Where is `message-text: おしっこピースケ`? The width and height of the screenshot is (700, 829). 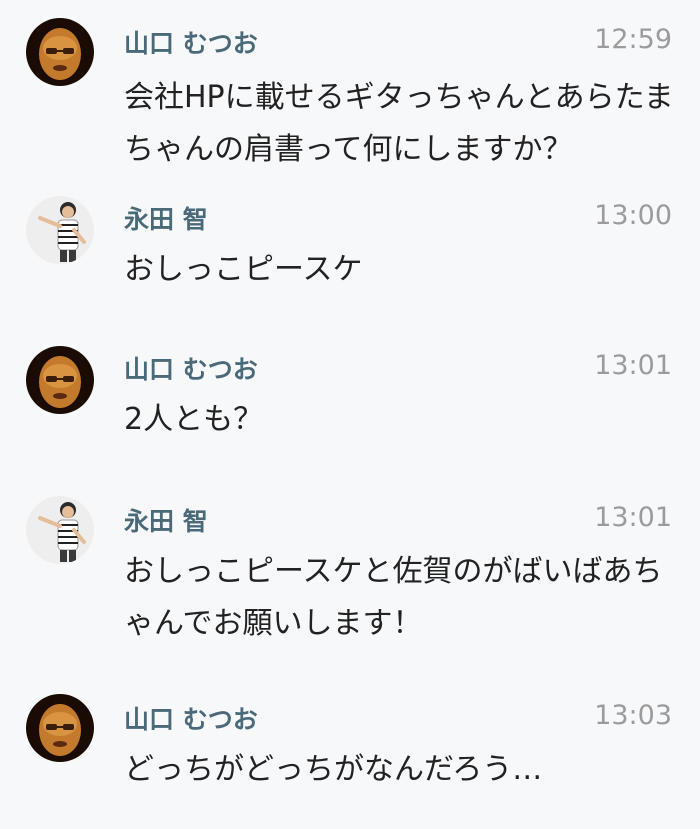
message-text: おしっこピースケ is located at coordinates (243, 269).